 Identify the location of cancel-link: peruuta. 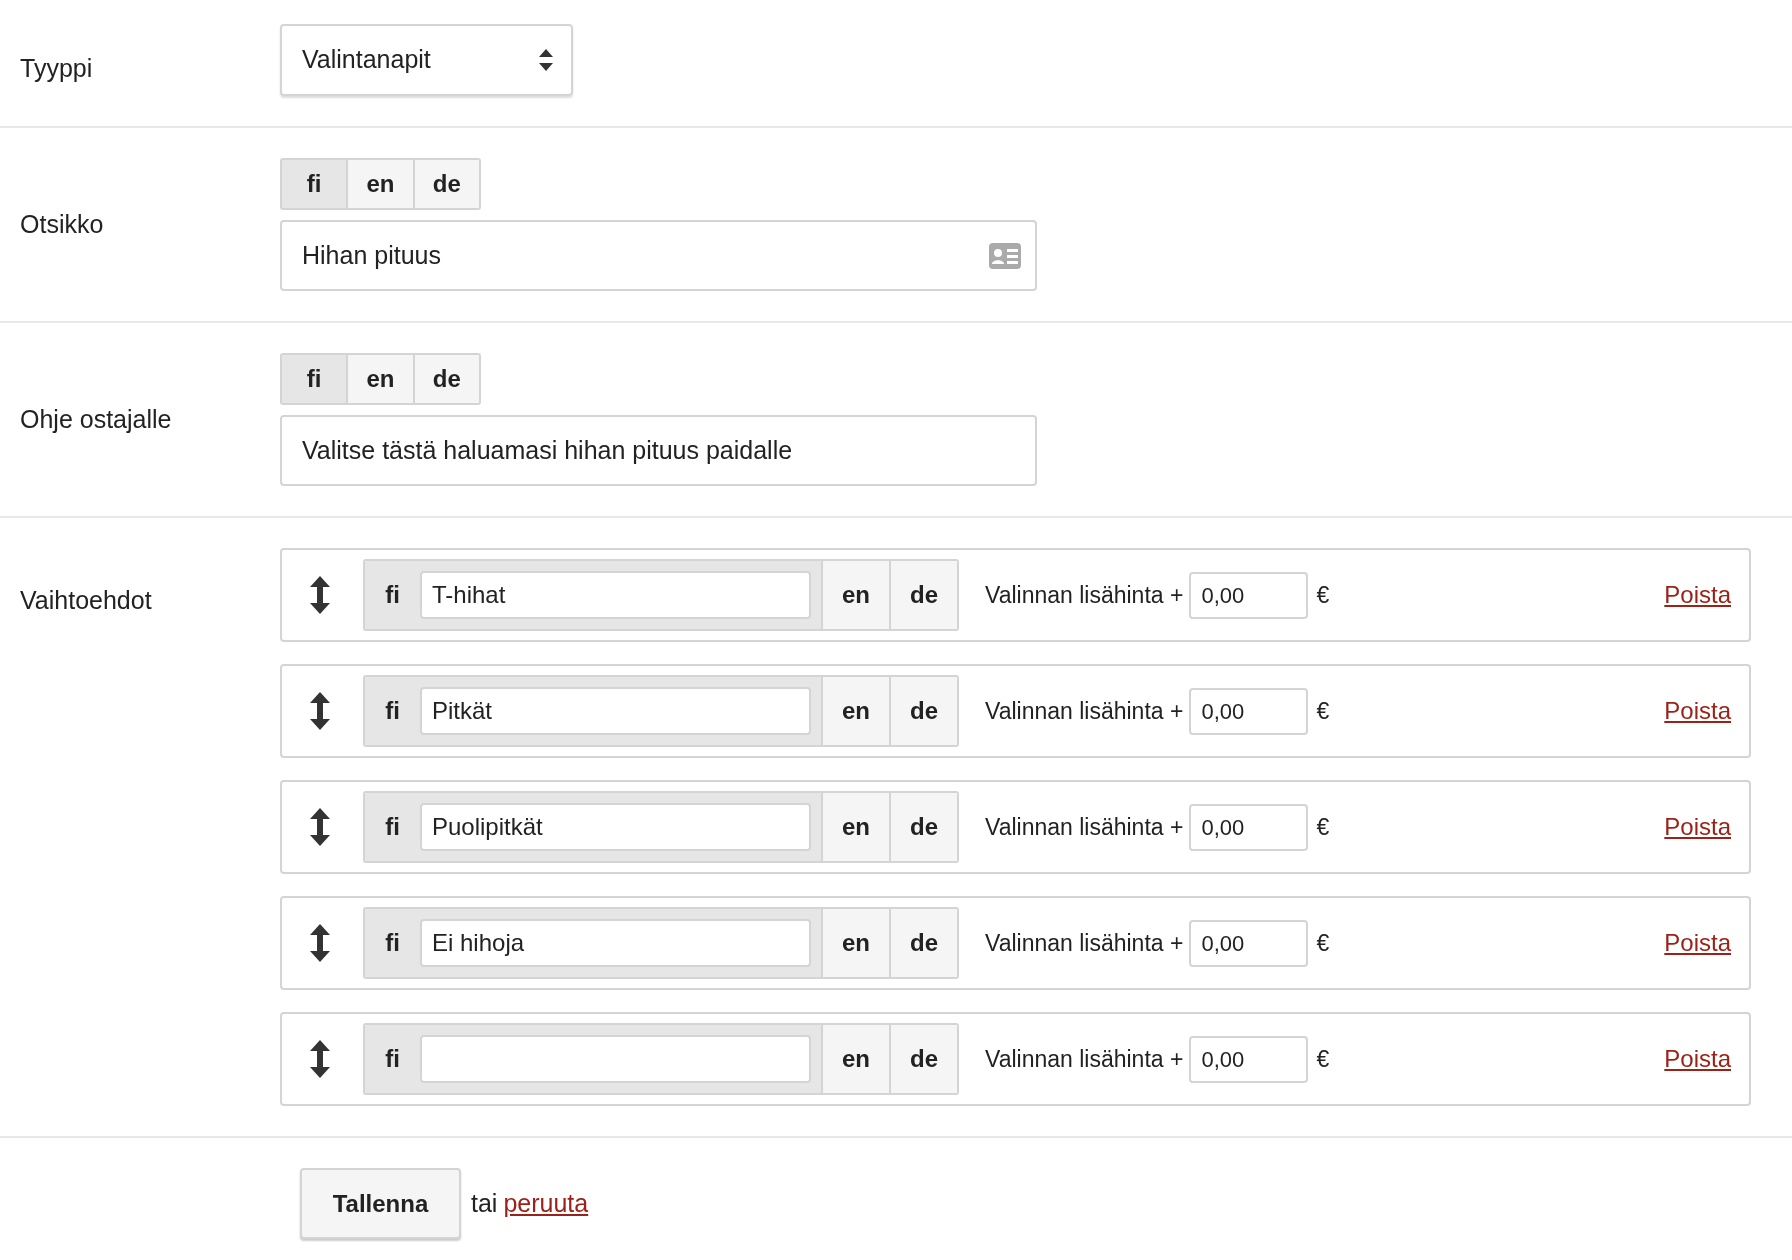
(546, 1203).